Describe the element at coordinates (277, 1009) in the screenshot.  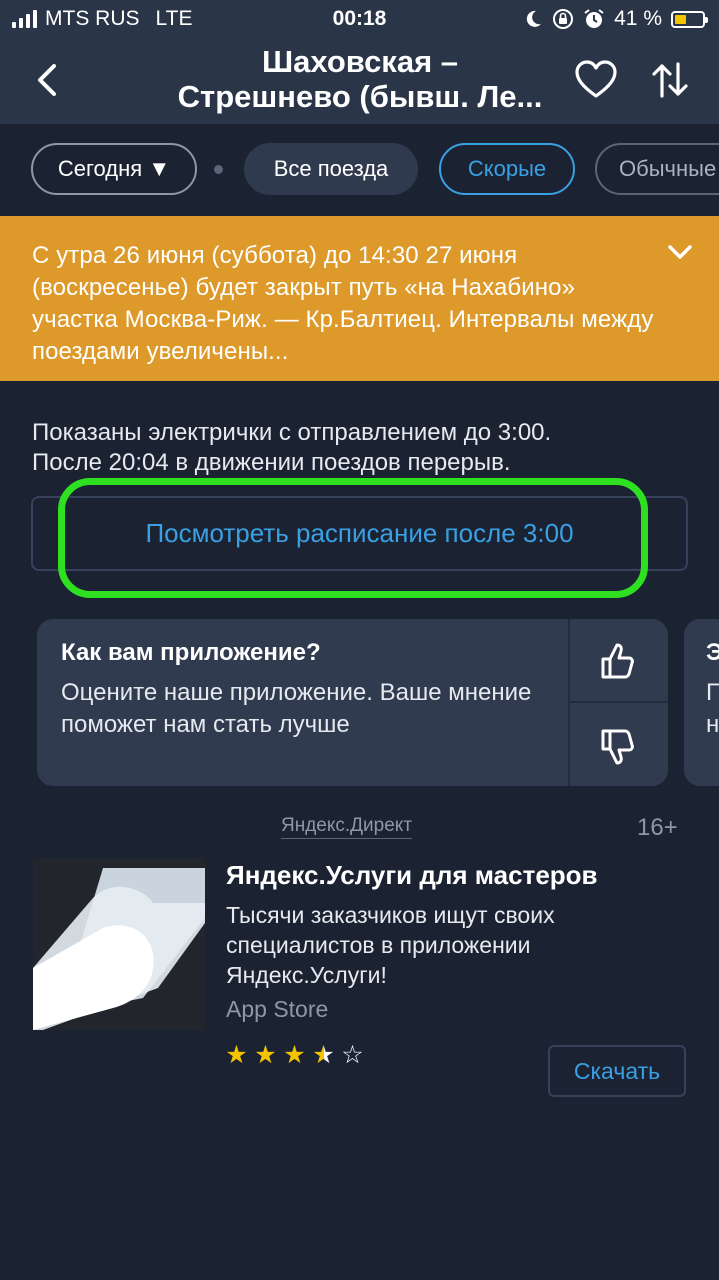
I see `ad-store: App Store` at that location.